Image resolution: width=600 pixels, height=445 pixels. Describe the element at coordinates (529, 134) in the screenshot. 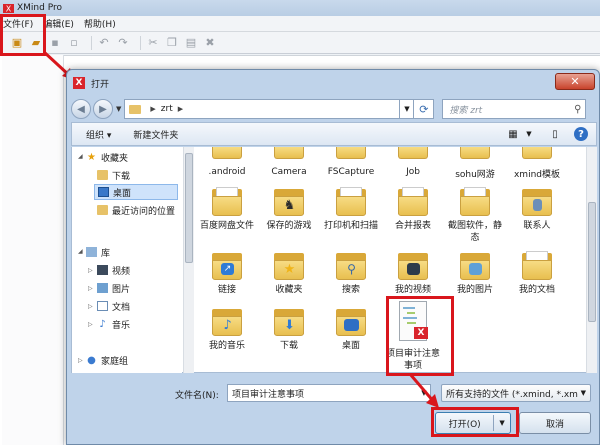

I see `view-dropdown-icon: ▼` at that location.